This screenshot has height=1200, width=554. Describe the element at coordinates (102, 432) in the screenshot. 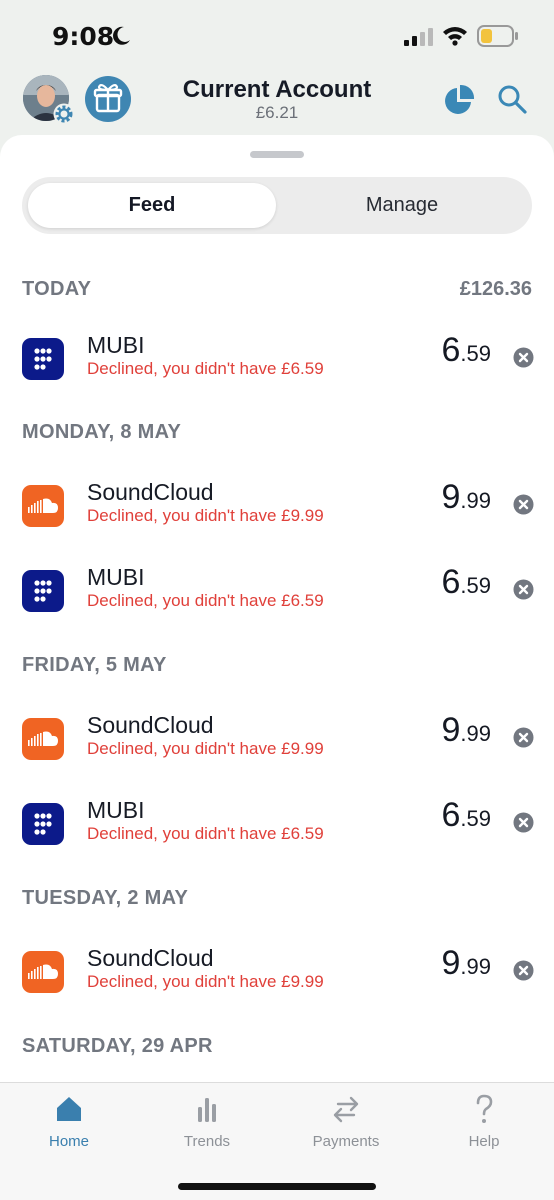

I see `section-date: MONDAY, 8 MAY` at that location.